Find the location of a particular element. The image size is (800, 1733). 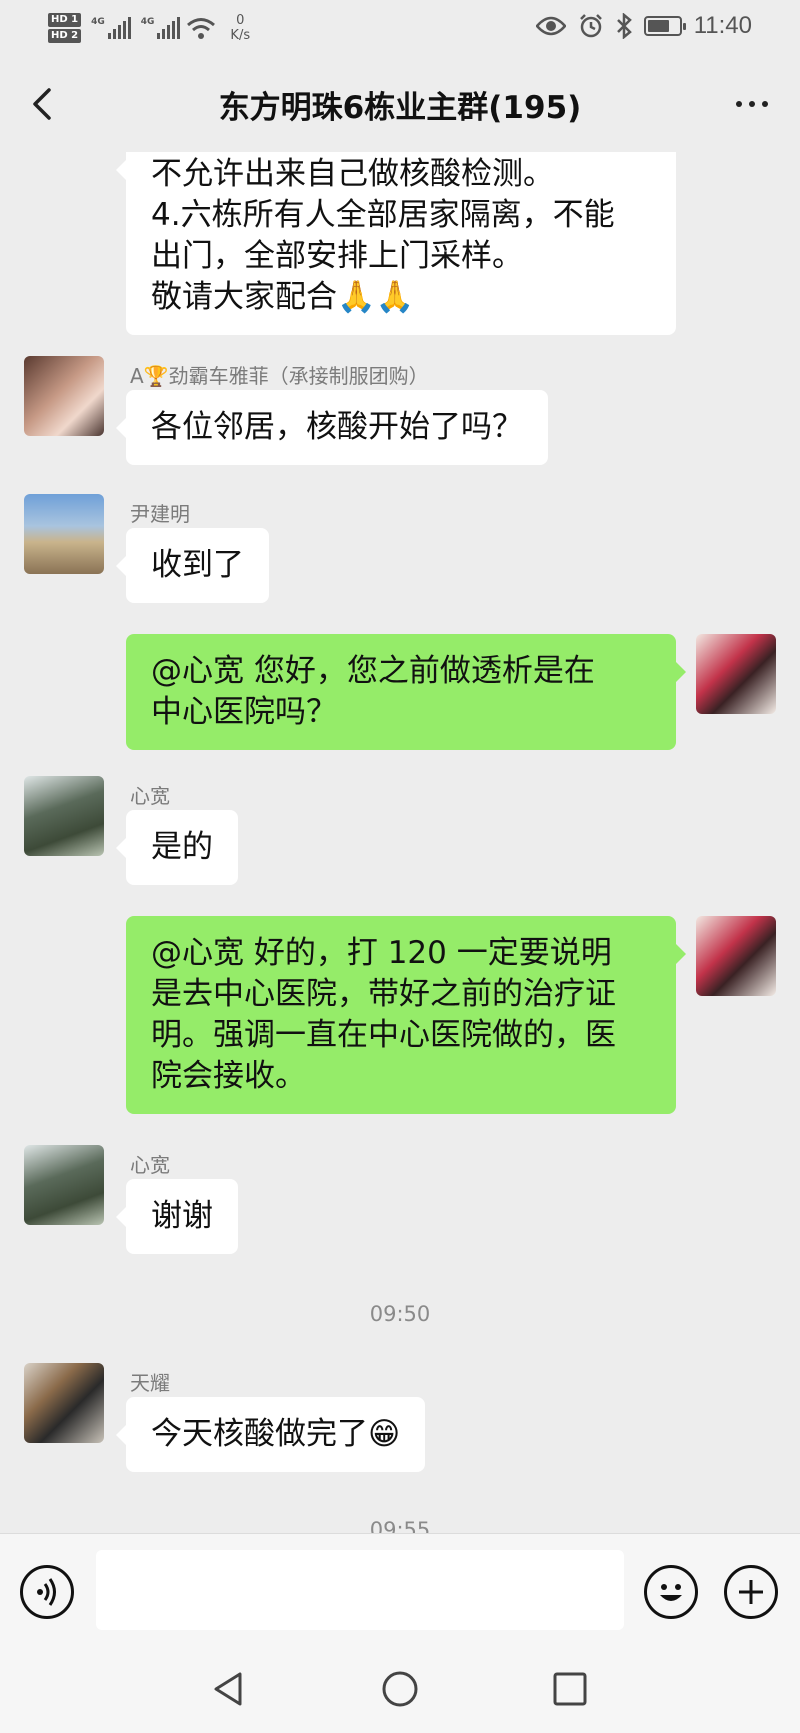

sender-name: A🏆劲霸车雅菲（承接制服团购） is located at coordinates (279, 376).